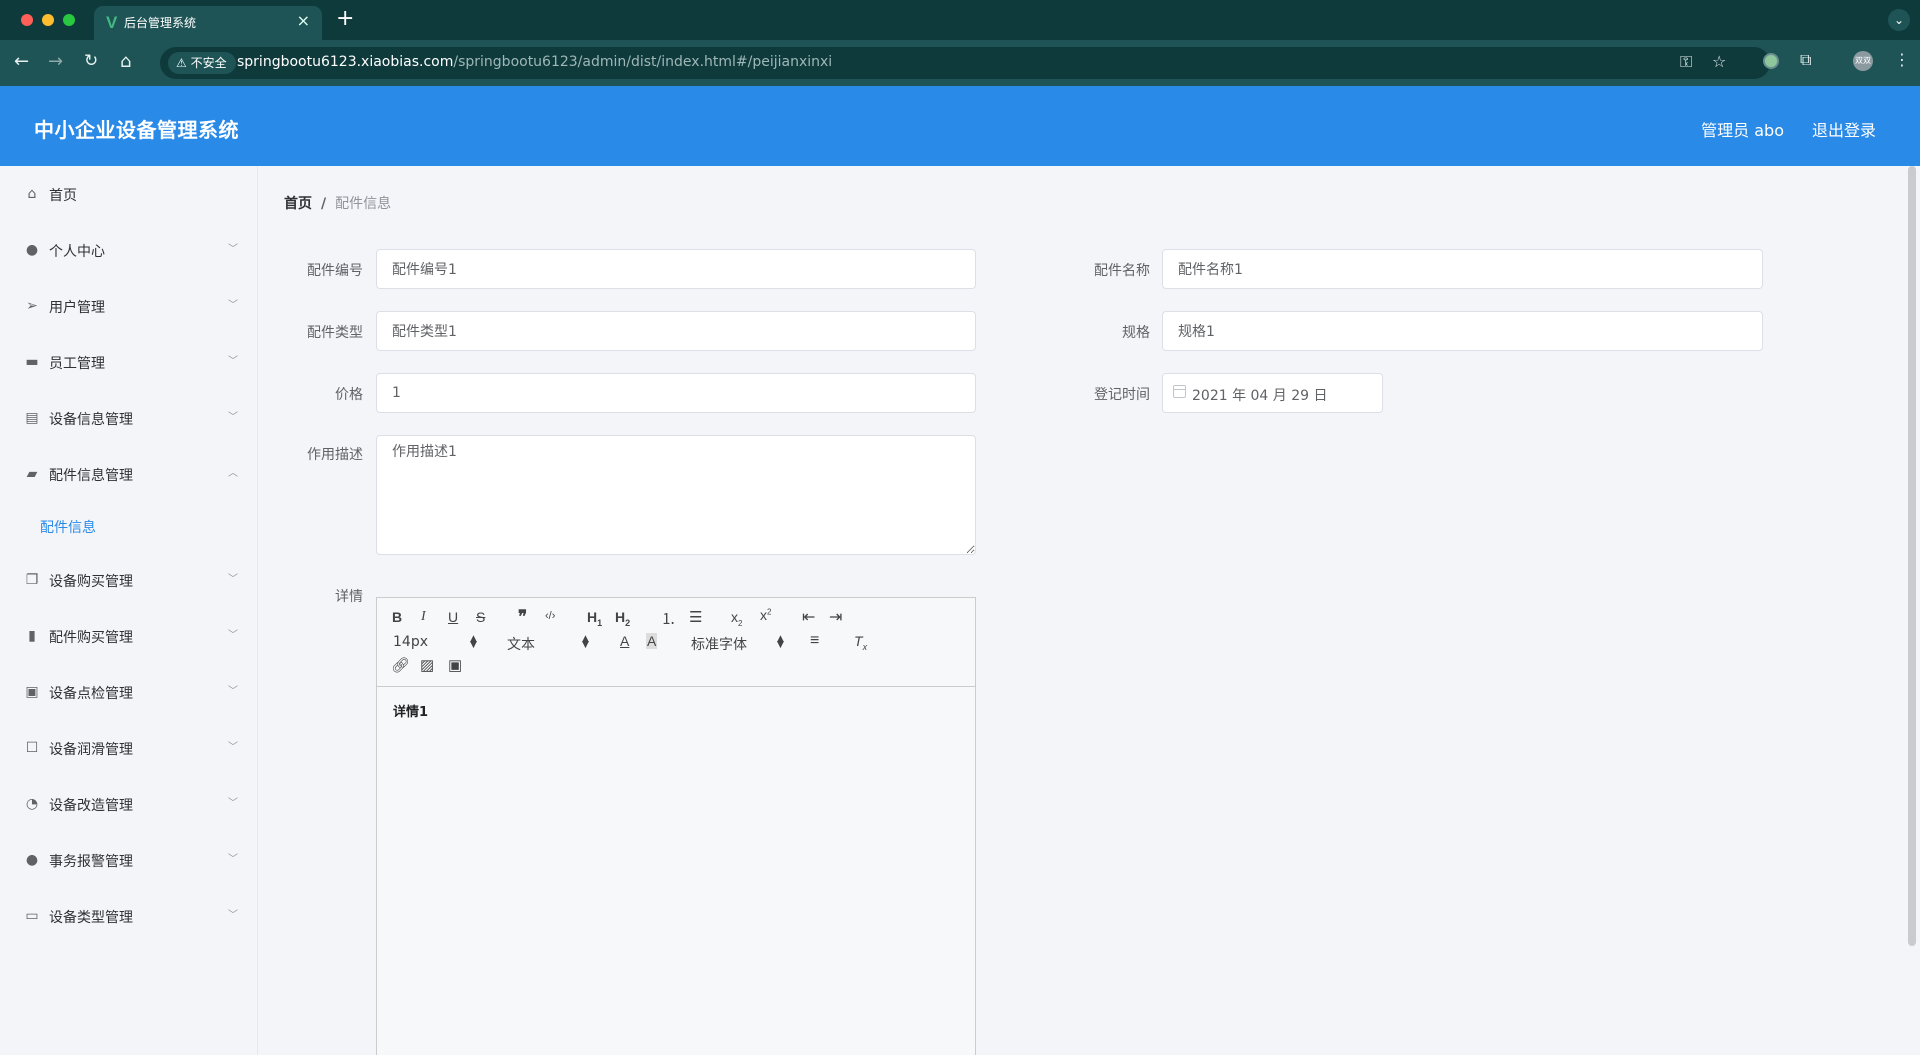 The height and width of the screenshot is (1055, 1920). I want to click on price-input, so click(676, 393).